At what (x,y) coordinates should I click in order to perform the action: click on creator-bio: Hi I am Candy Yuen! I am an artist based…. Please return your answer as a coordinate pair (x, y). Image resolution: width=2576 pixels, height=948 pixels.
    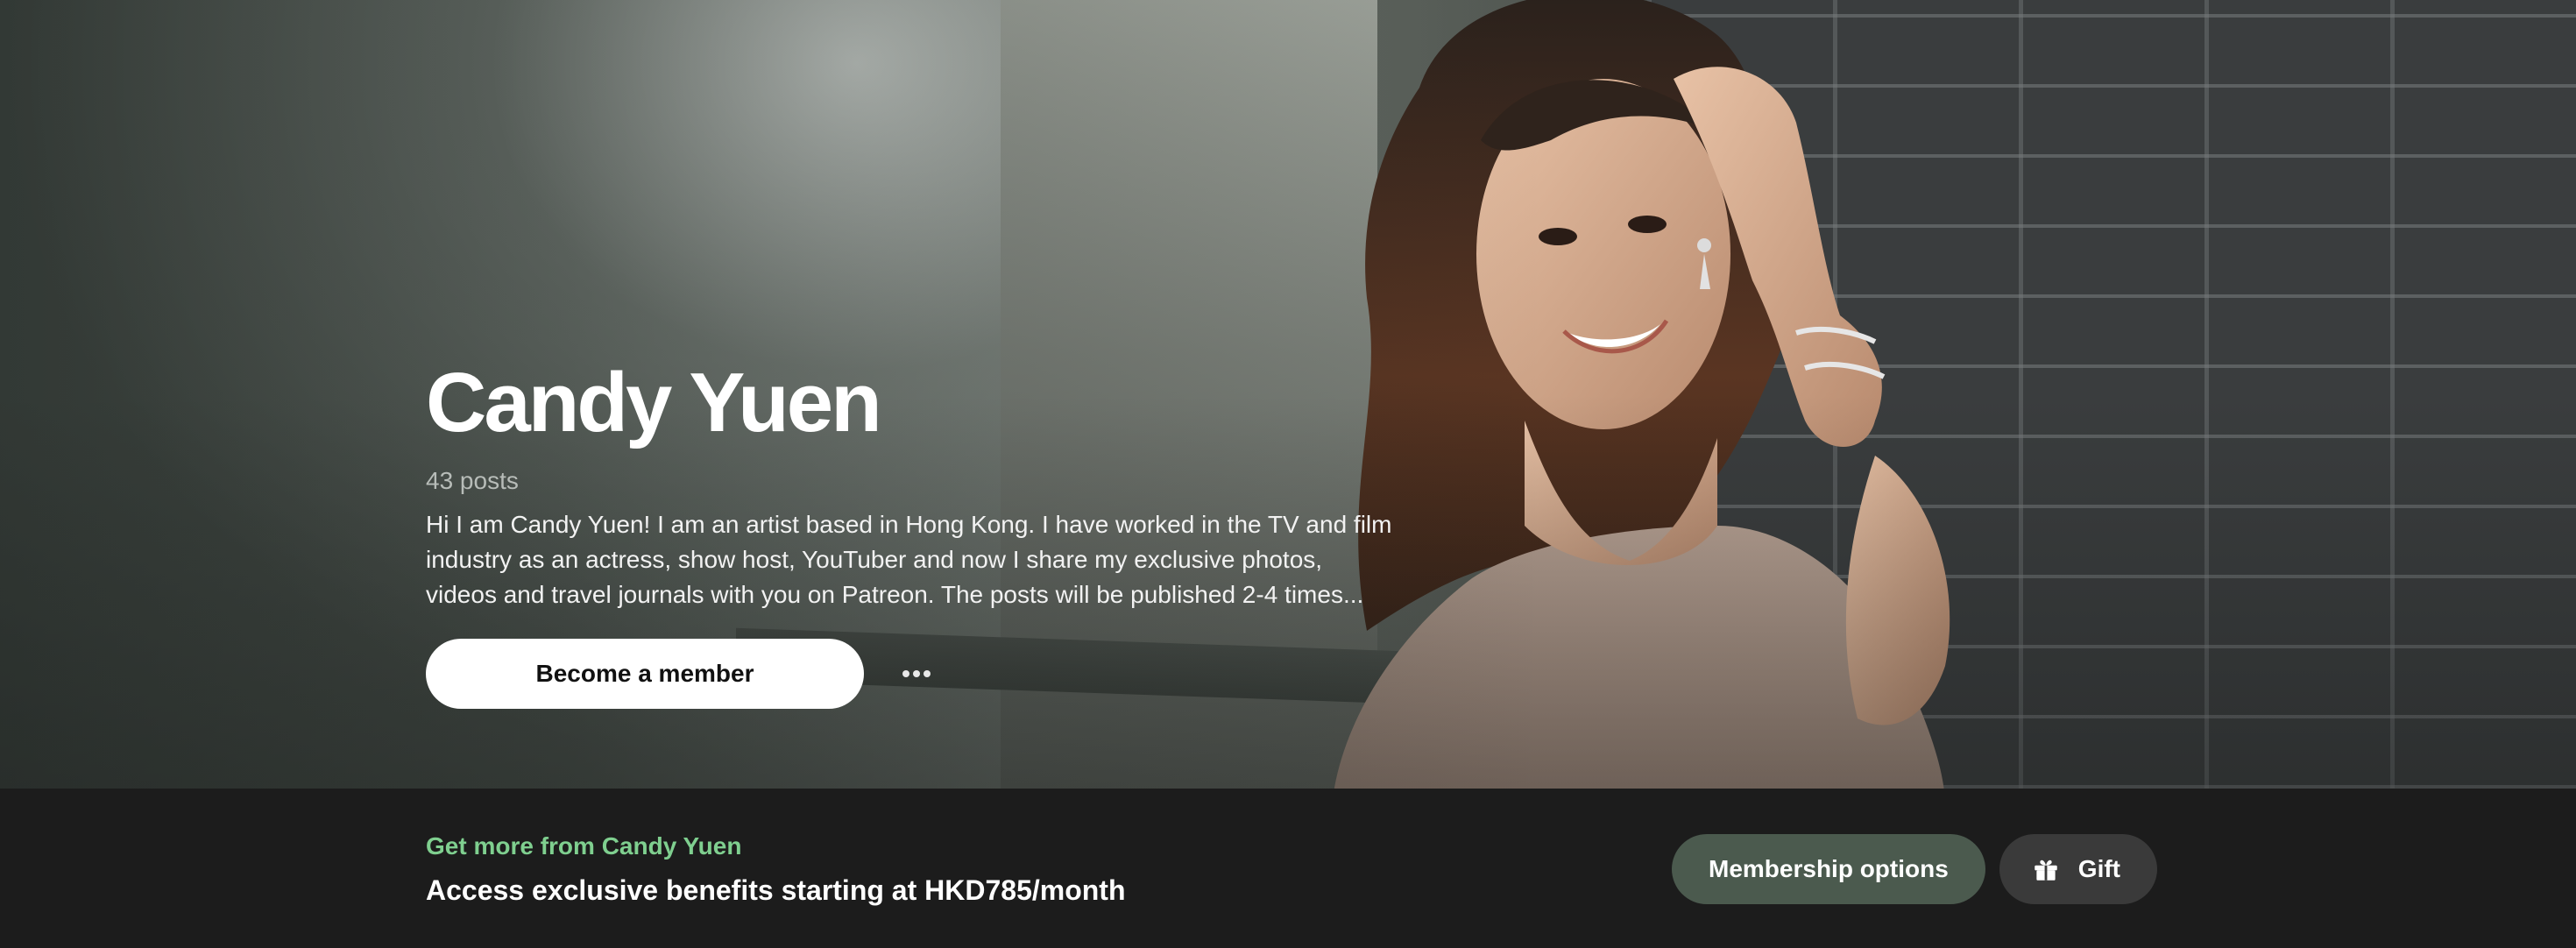
    Looking at the image, I should click on (909, 559).